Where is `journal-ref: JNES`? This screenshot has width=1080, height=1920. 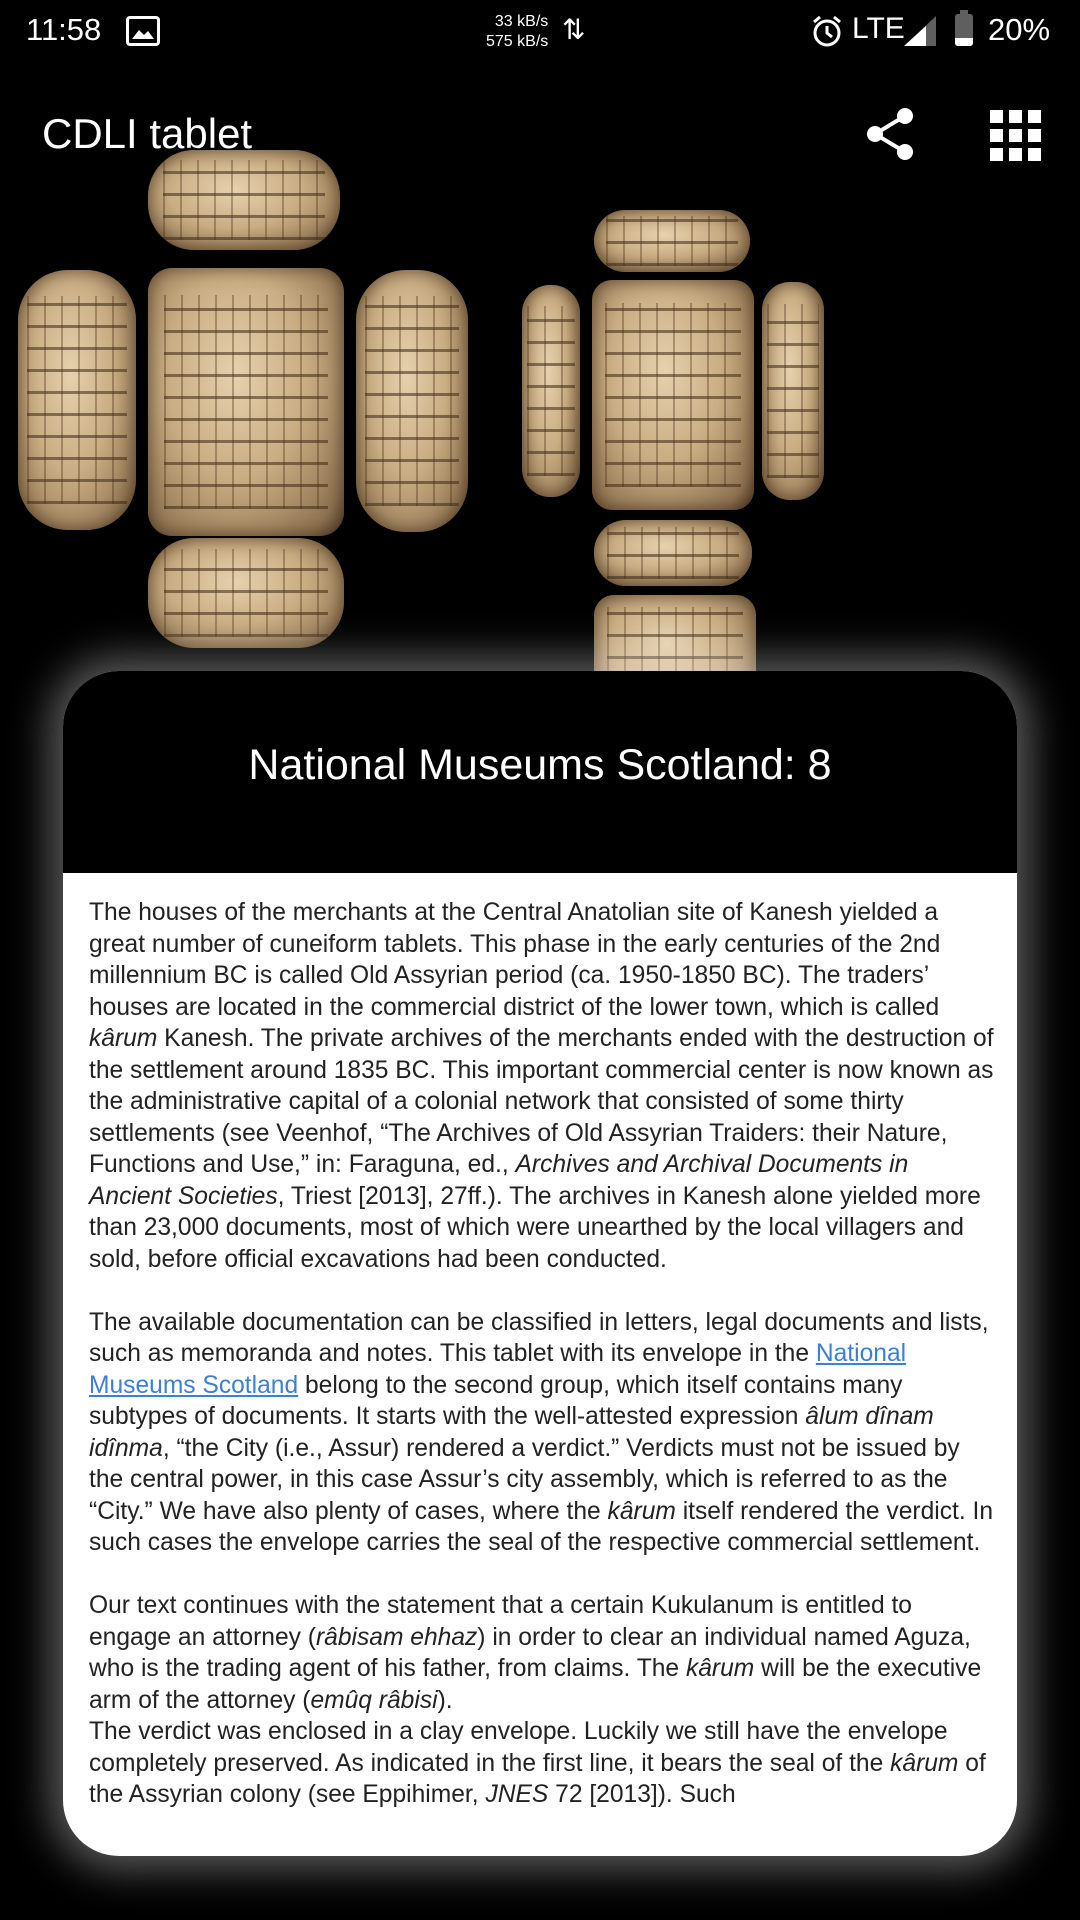
journal-ref: JNES is located at coordinates (517, 1794).